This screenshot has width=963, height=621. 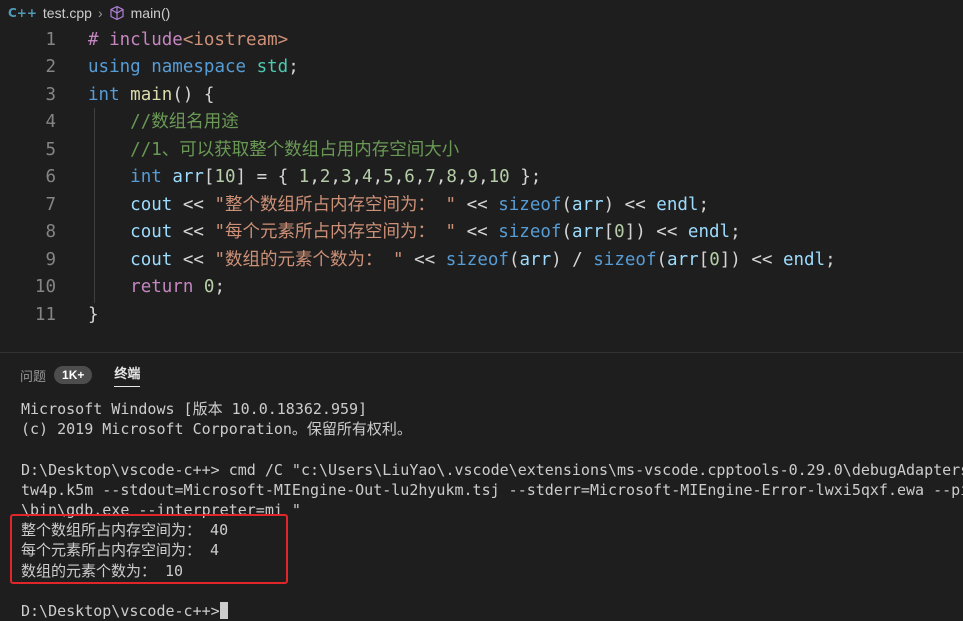 I want to click on line-number: 8, so click(x=50, y=232).